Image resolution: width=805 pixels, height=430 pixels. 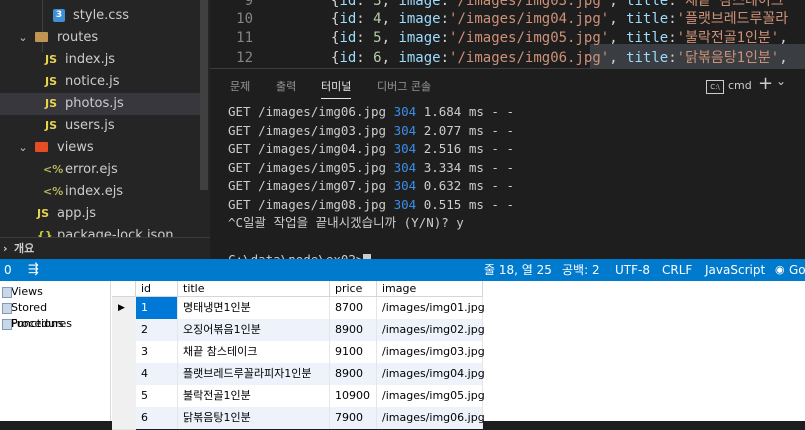 I want to click on cursor-position: 줄 18, 열 25, so click(x=518, y=270).